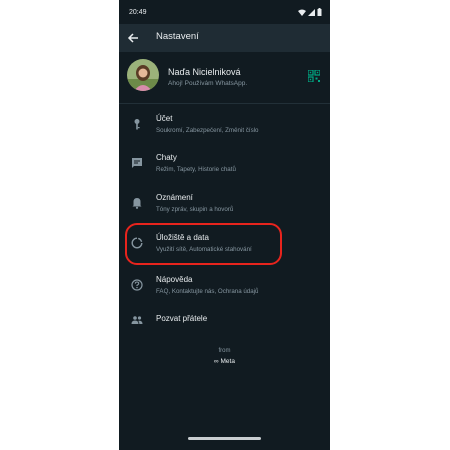 The width and height of the screenshot is (450, 450). What do you see at coordinates (207, 291) in the screenshot?
I see `settings-item-subtitle: FAQ, Kontaktujte nás, Ochrana údajů` at bounding box center [207, 291].